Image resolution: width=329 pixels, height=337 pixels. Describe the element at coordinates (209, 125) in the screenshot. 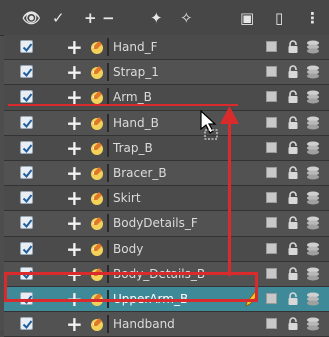

I see `mouse-cursor-icon` at that location.